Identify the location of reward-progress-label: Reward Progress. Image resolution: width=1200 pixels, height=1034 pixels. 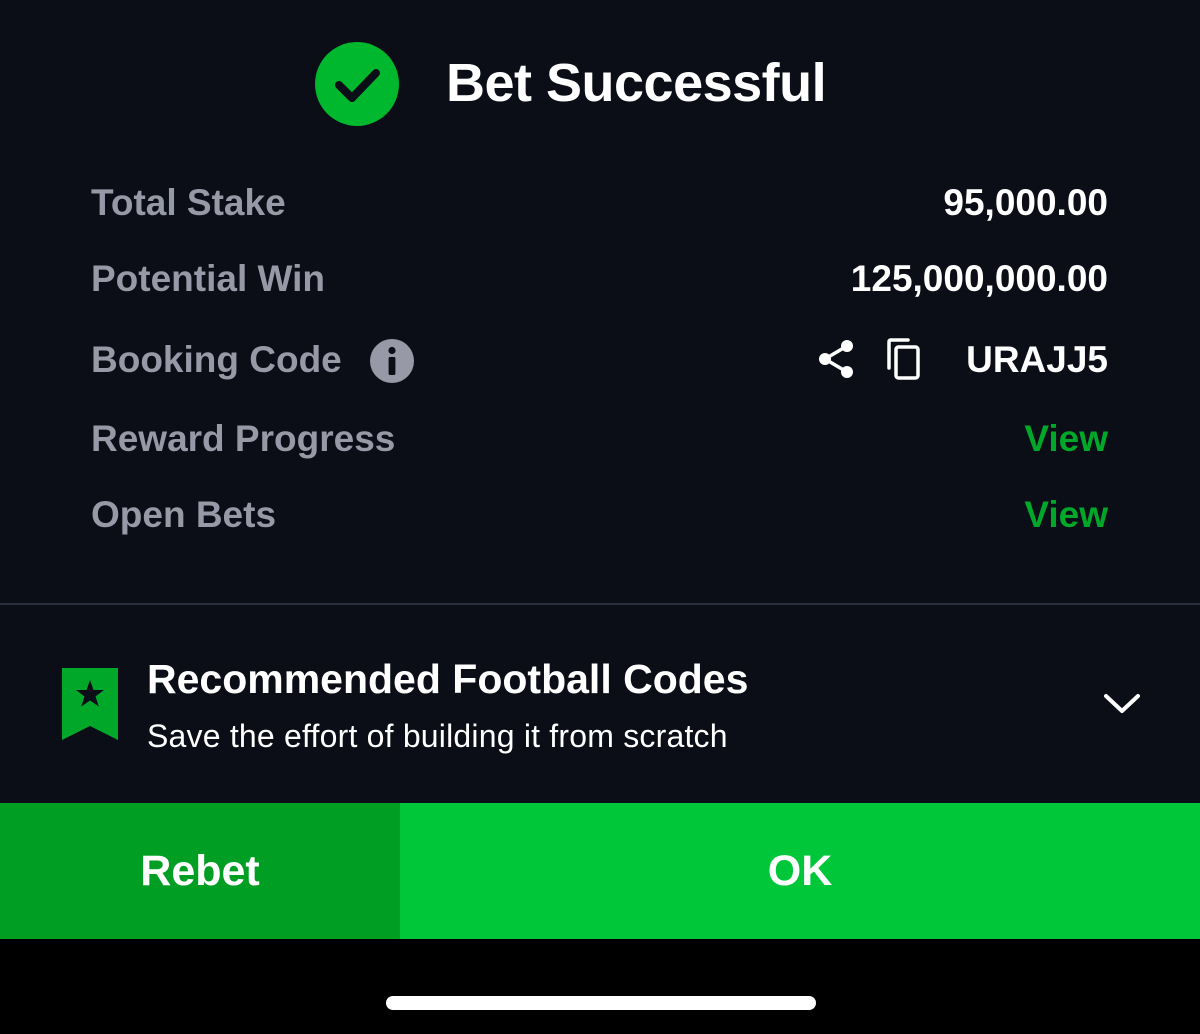
(243, 438).